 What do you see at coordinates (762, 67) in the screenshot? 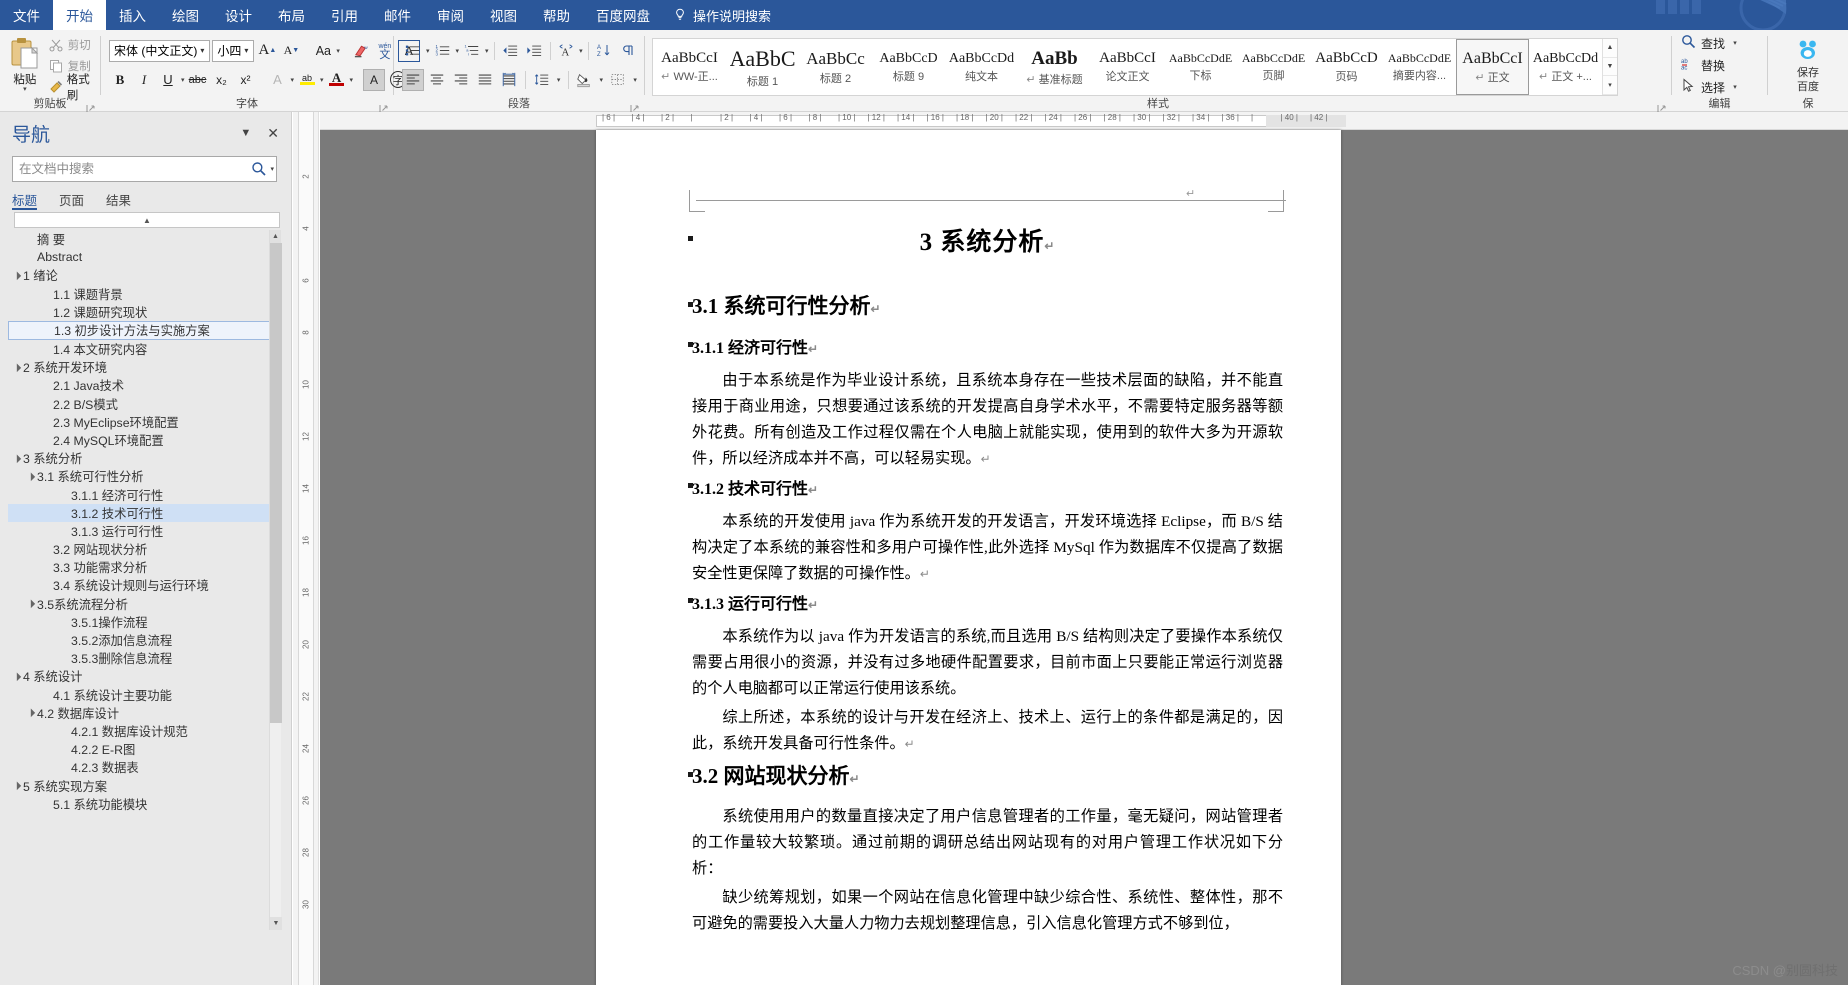
I see `style-item-1: AaBbC 标题 1` at bounding box center [762, 67].